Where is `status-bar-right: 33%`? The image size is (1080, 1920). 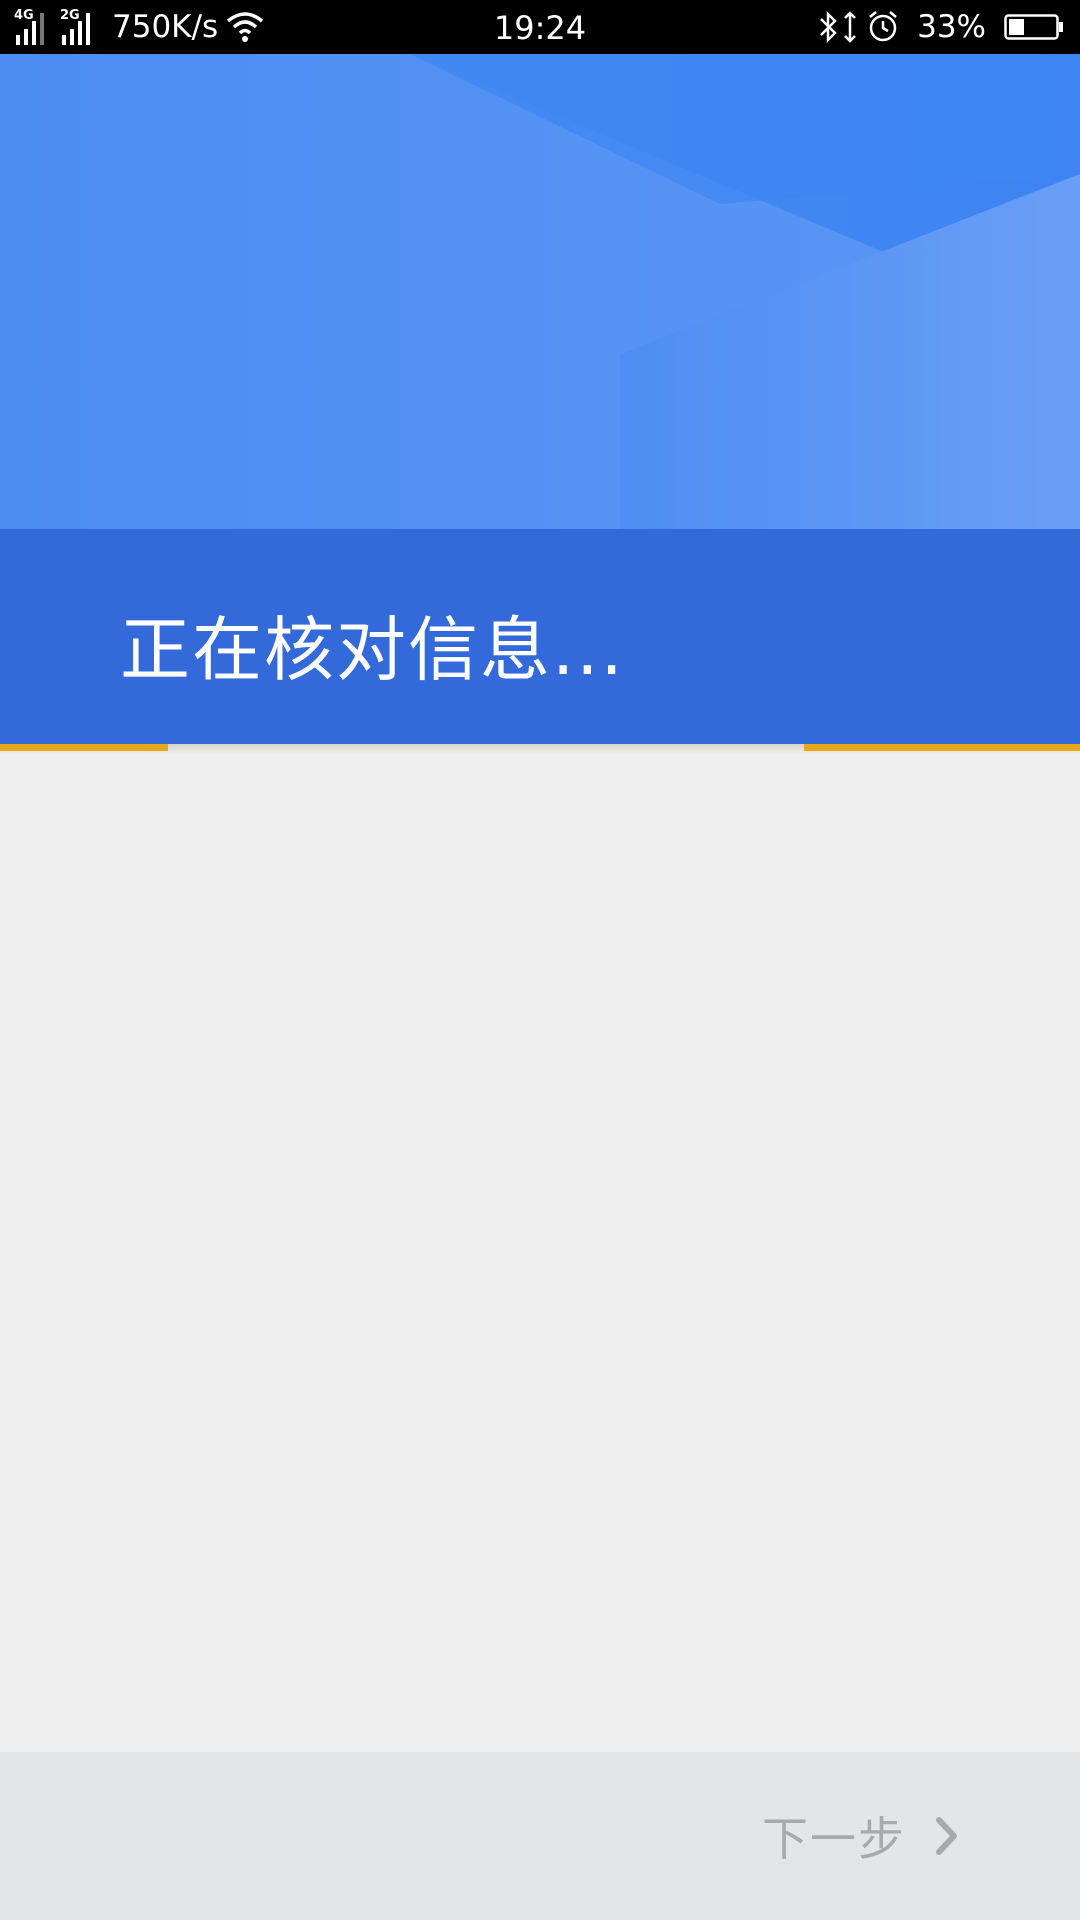
status-bar-right: 33% is located at coordinates (935, 27).